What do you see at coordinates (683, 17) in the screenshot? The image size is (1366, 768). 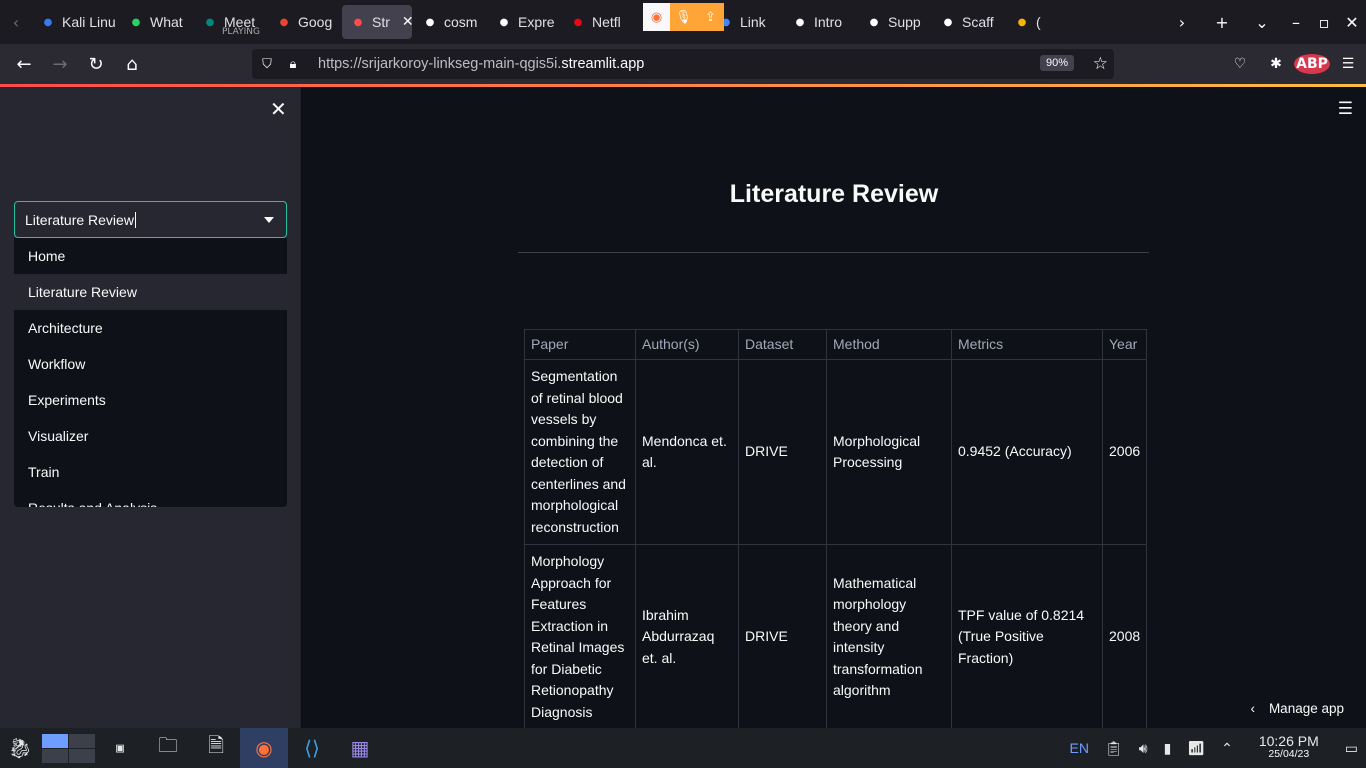 I see `microphone-icon: 🎙` at bounding box center [683, 17].